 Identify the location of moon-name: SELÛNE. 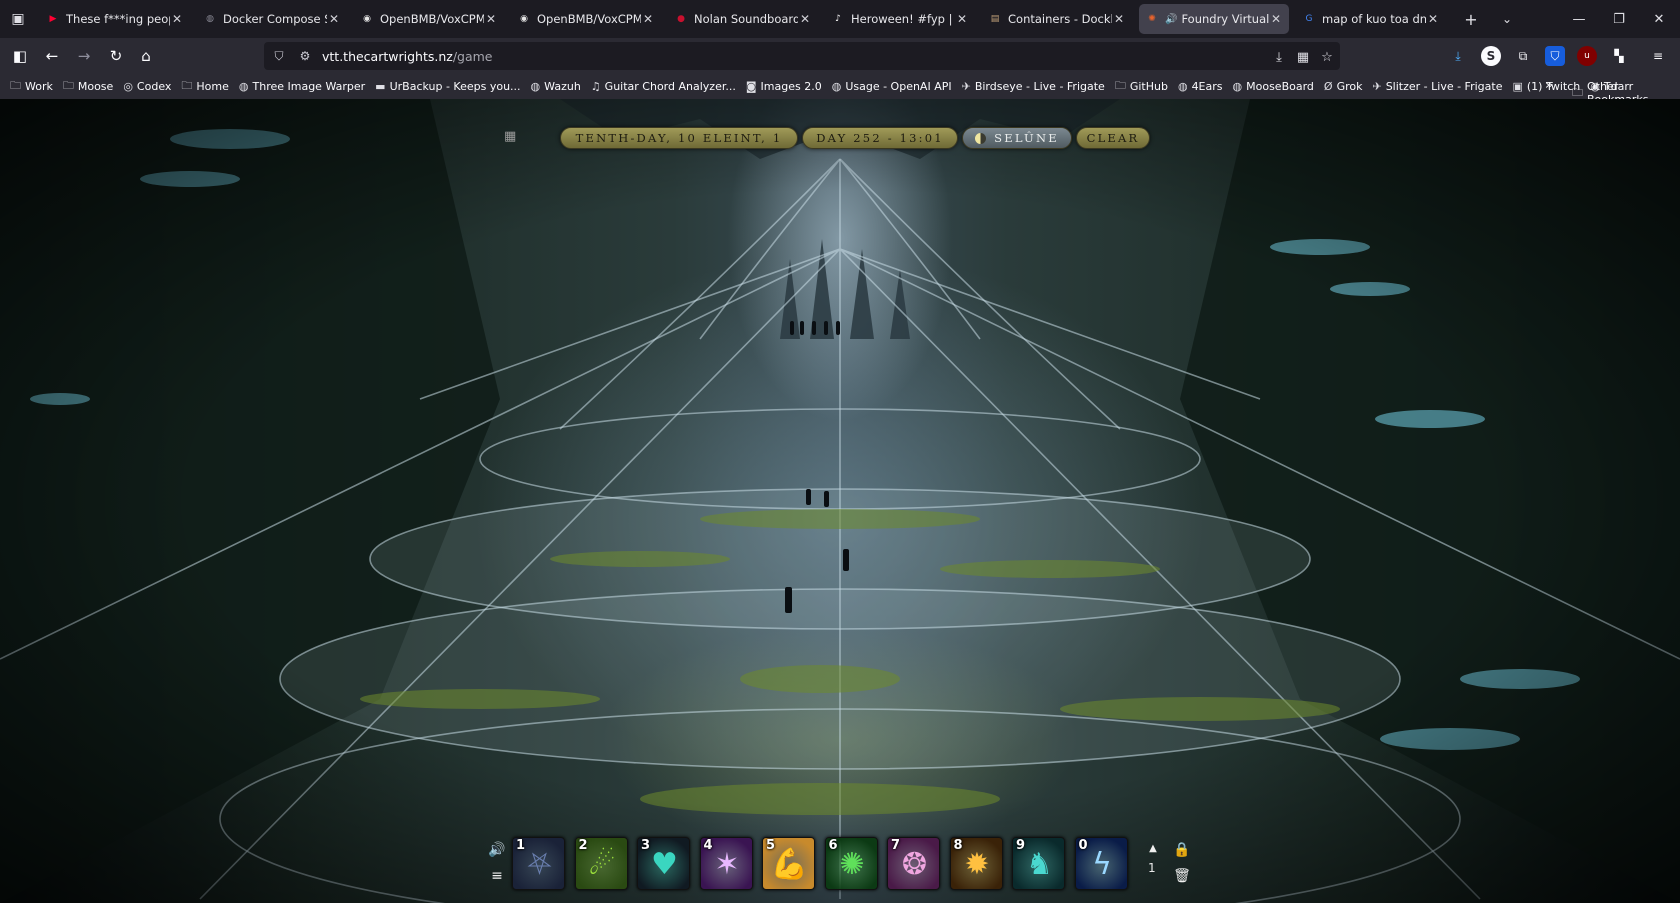
(1026, 138).